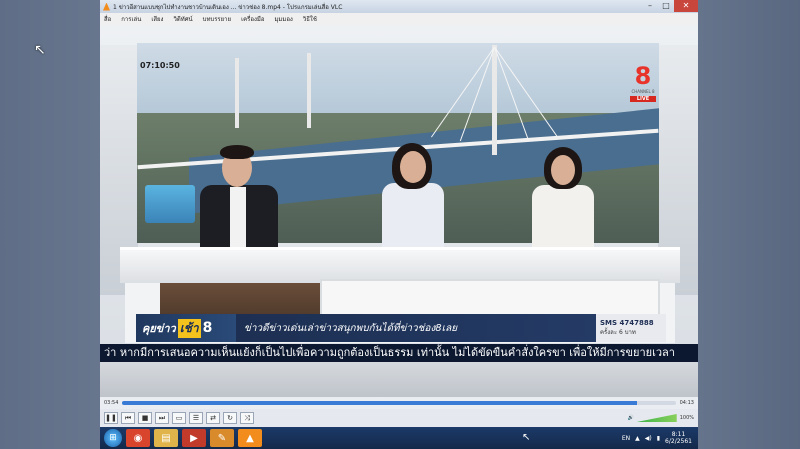 The height and width of the screenshot is (449, 800). I want to click on taskbar-paint-icon: ✎, so click(222, 438).